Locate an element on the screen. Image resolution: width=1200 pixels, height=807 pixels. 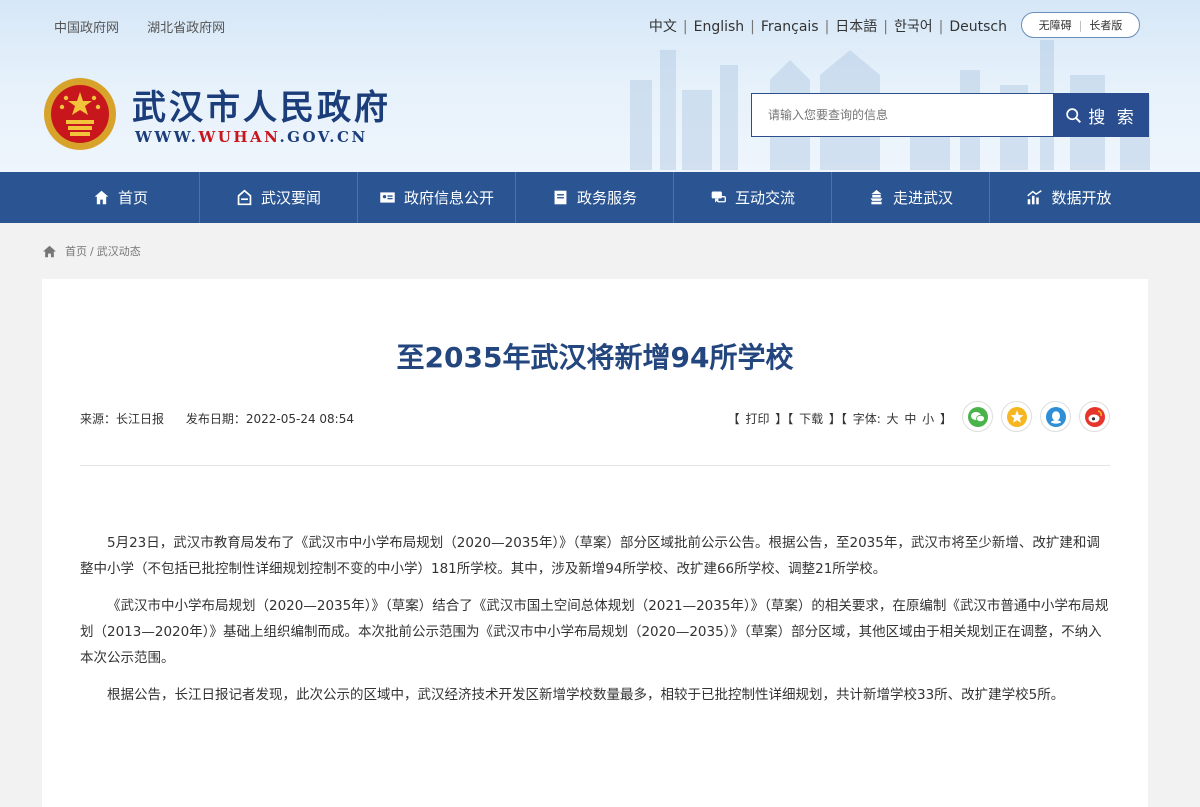
article-tools: 【 打印 】【 下载 】【 字体: 大 中 小 】 is located at coordinates (840, 418).